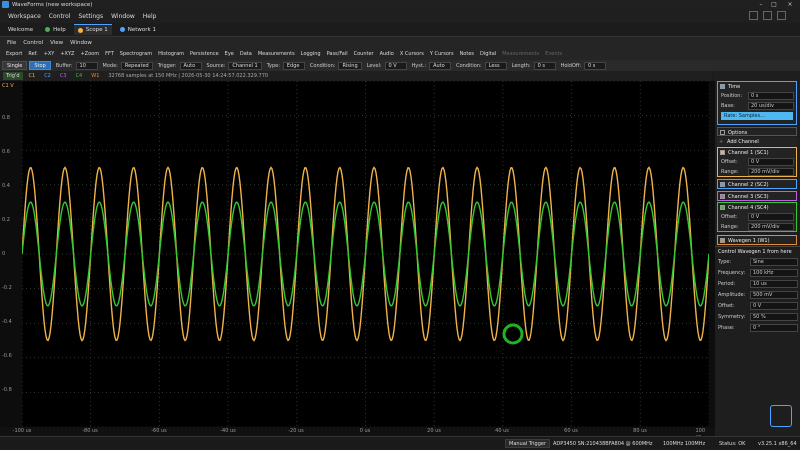 This screenshot has width=800, height=450. What do you see at coordinates (138, 29) in the screenshot?
I see `tab-network: Network 1` at bounding box center [138, 29].